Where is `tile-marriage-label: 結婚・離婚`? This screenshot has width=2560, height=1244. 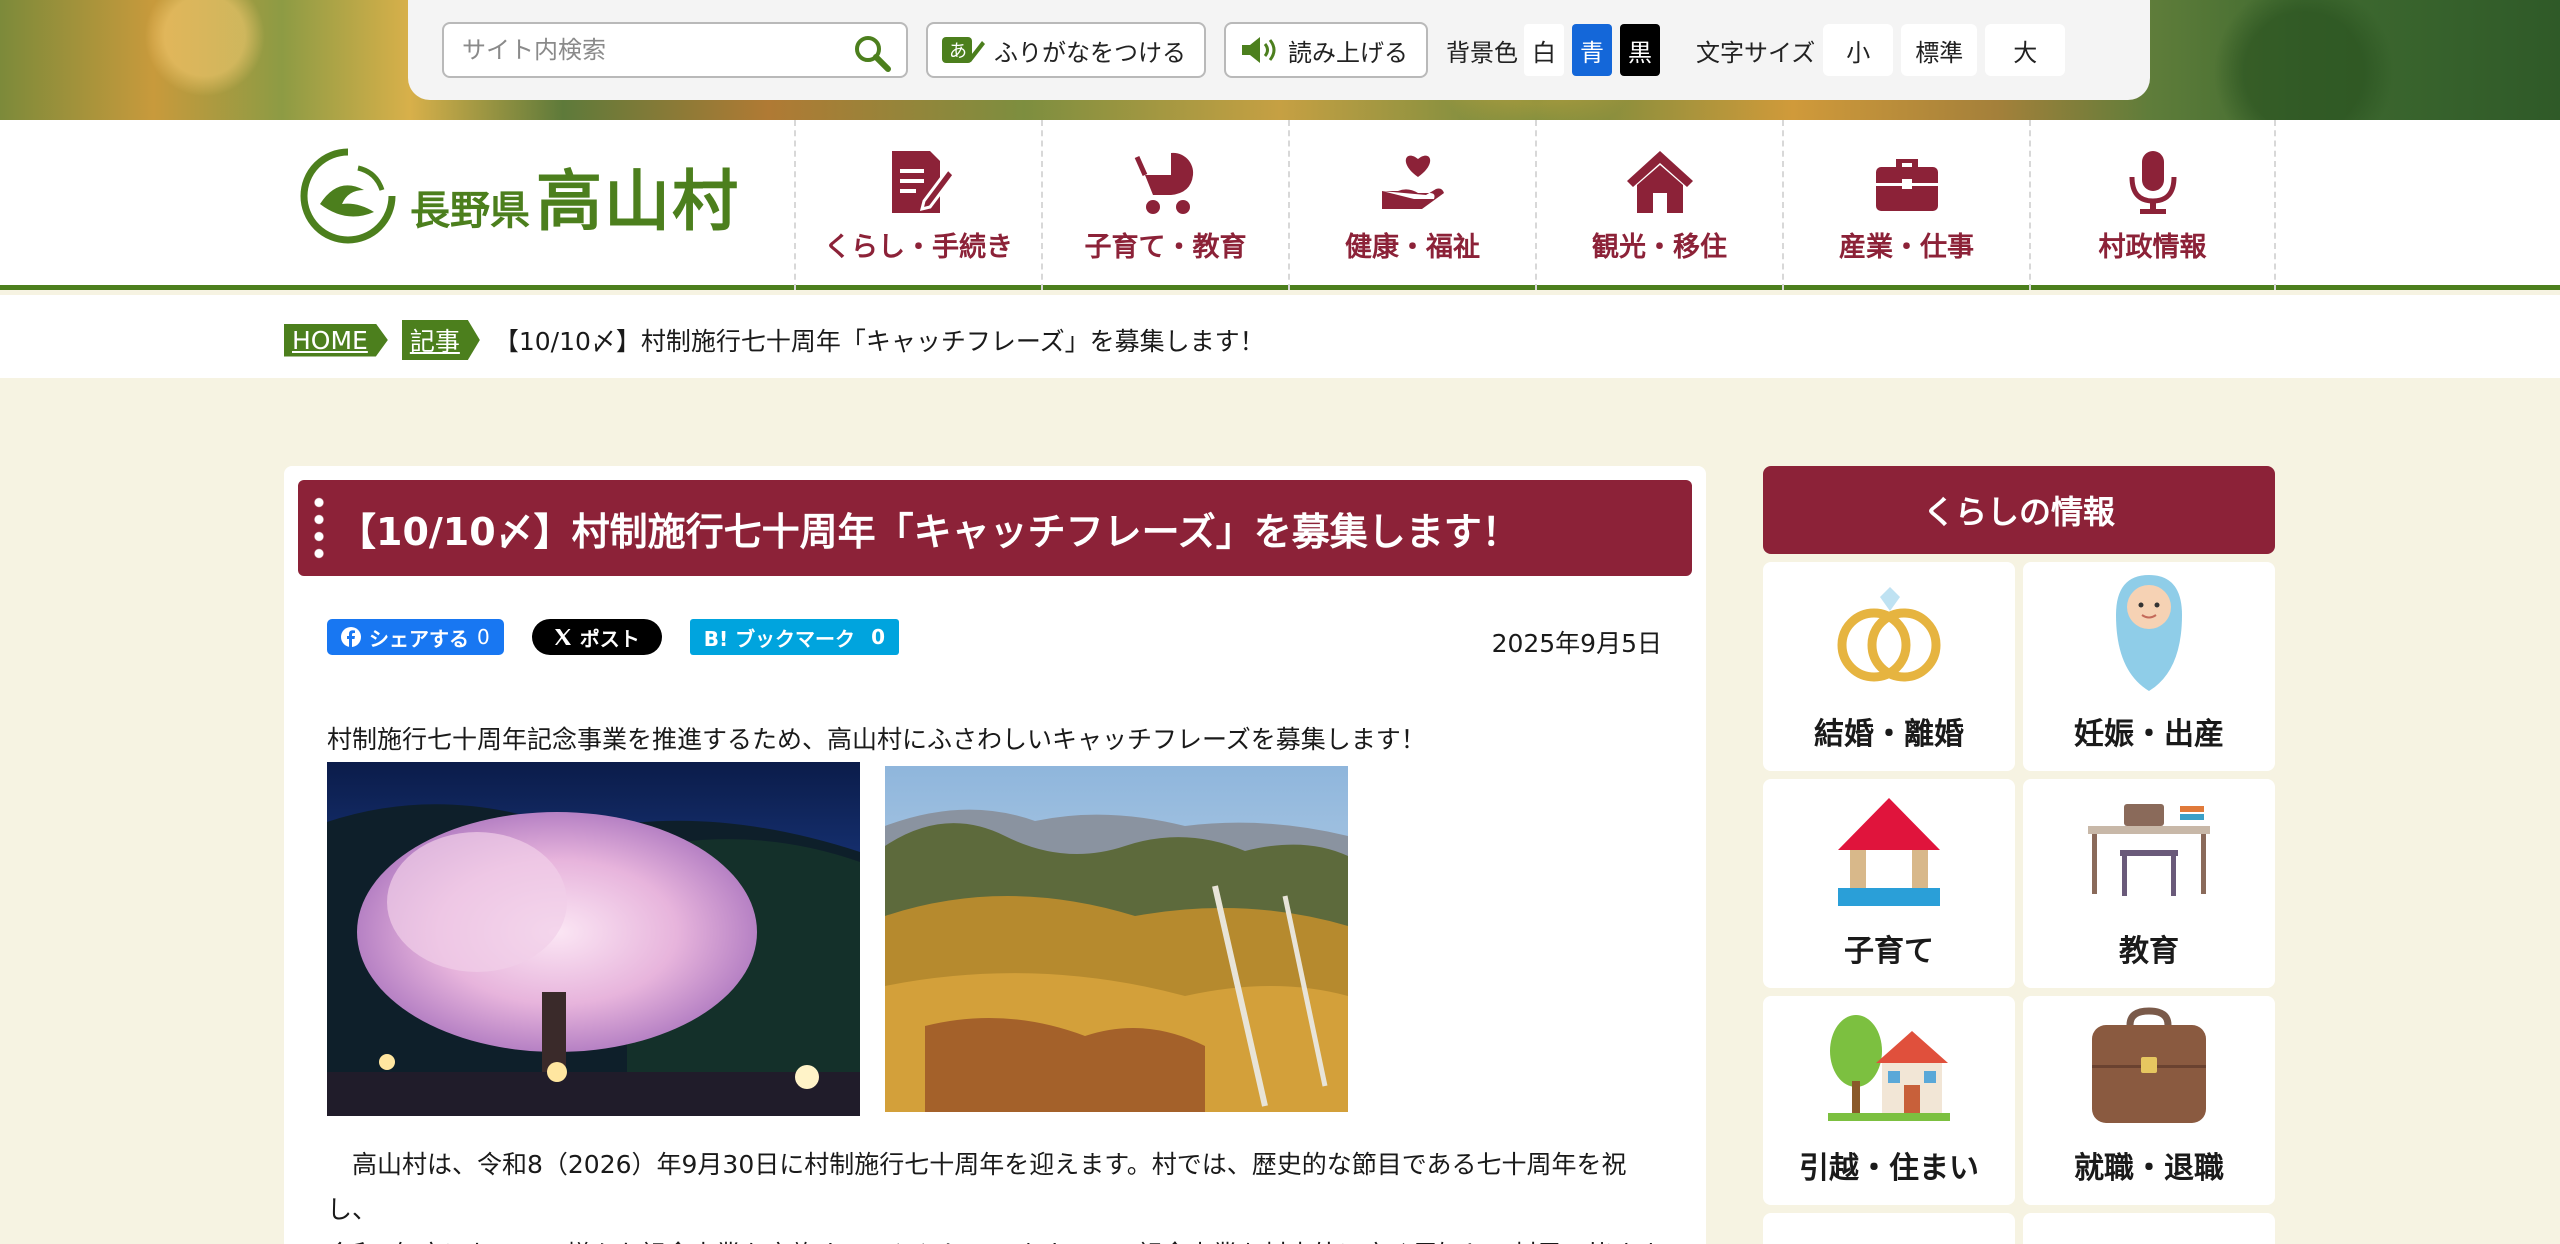 tile-marriage-label: 結婚・離婚 is located at coordinates (1889, 734).